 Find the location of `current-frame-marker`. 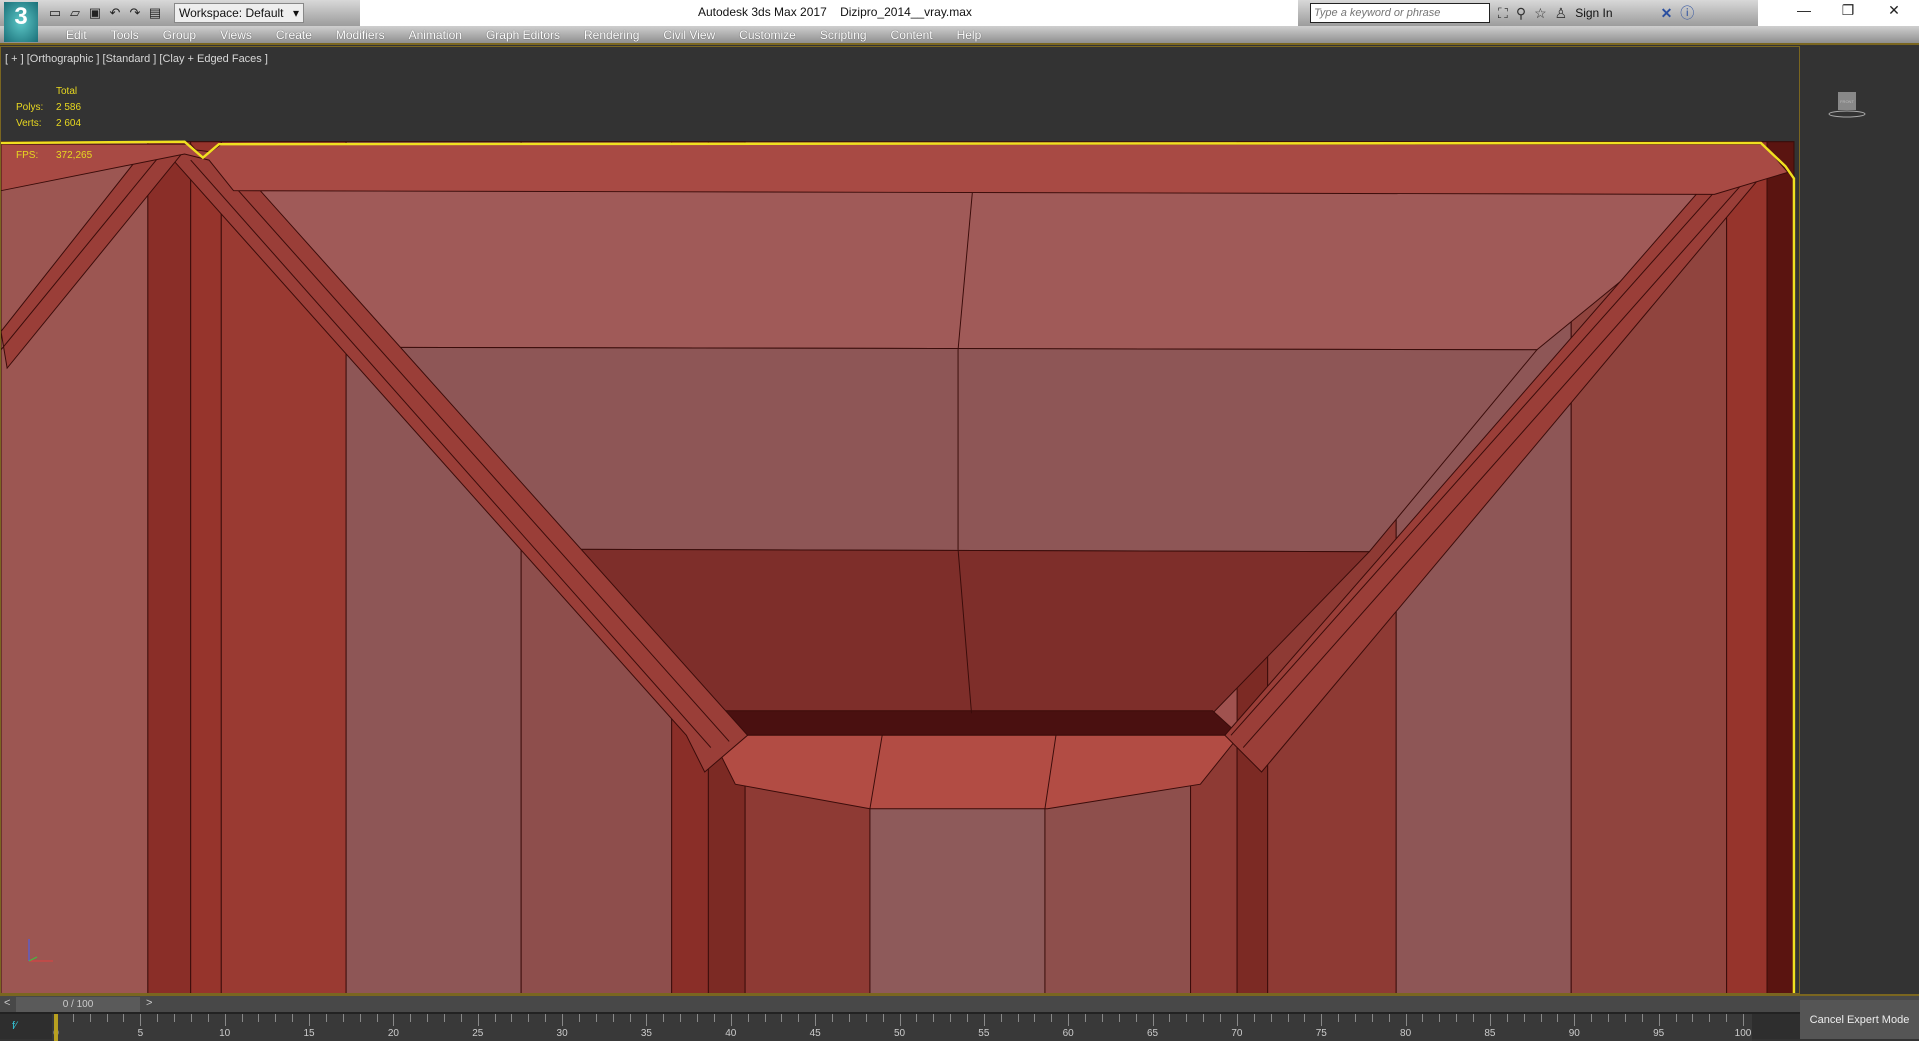

current-frame-marker is located at coordinates (56, 1027).